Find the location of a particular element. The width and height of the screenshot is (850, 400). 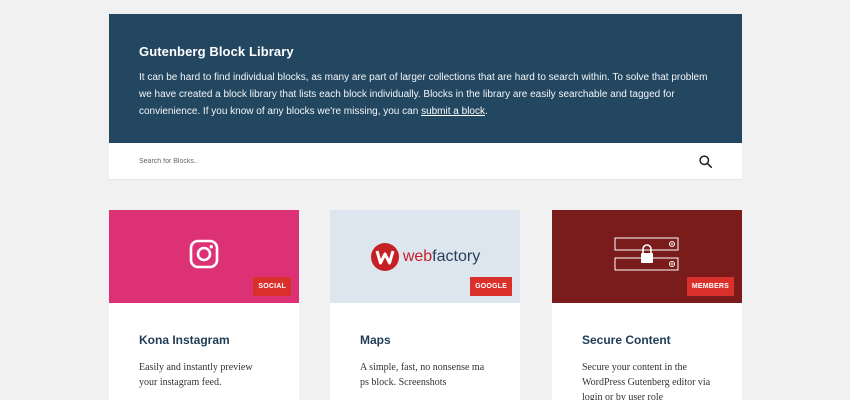

card-title: Maps is located at coordinates (425, 340).